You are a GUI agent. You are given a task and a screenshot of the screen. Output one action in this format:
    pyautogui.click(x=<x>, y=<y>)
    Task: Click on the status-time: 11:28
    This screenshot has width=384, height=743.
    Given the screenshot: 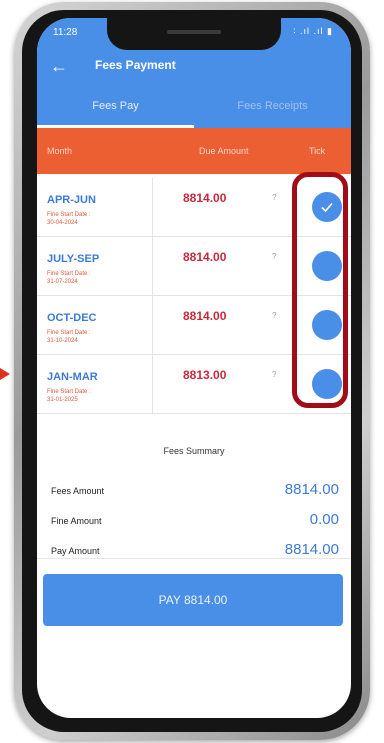 What is the action you would take?
    pyautogui.click(x=65, y=32)
    